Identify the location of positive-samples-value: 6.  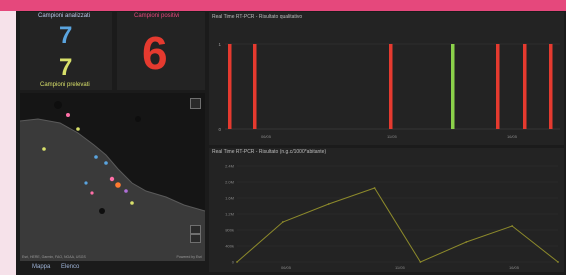
(155, 53).